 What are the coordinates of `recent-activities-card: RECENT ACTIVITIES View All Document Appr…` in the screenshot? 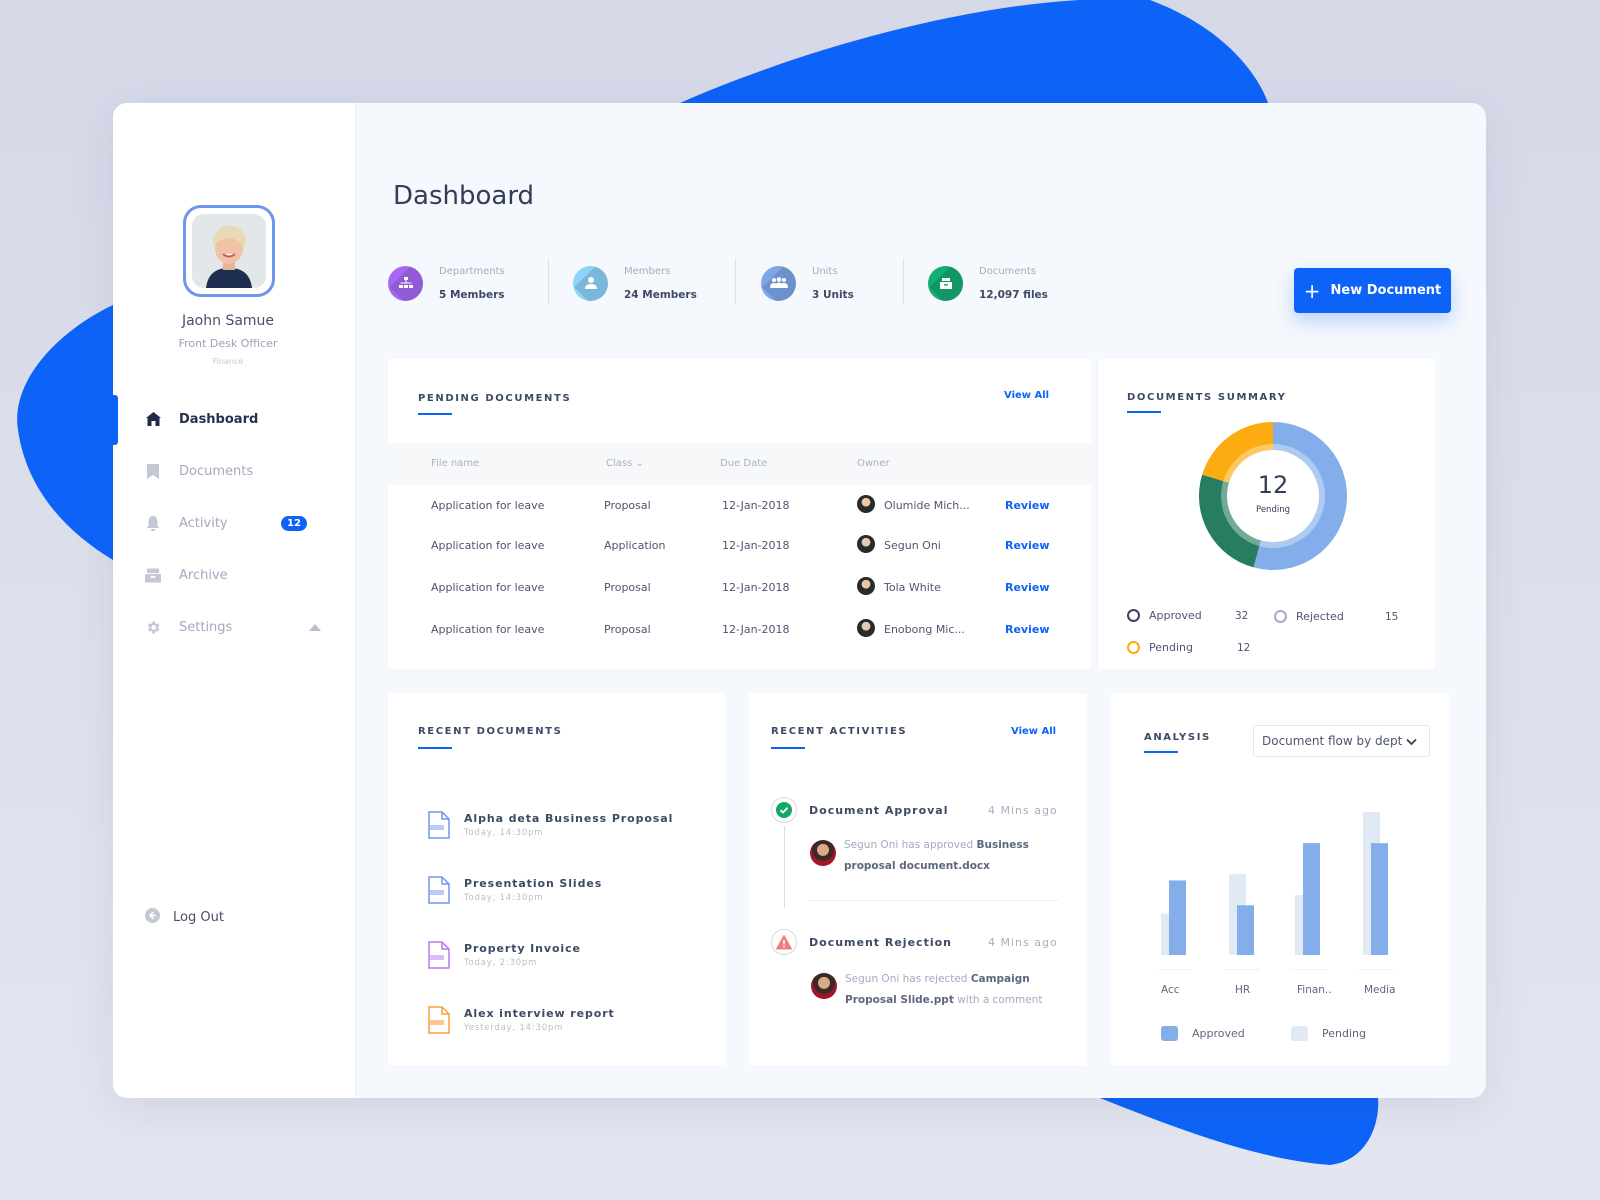 It's located at (918, 879).